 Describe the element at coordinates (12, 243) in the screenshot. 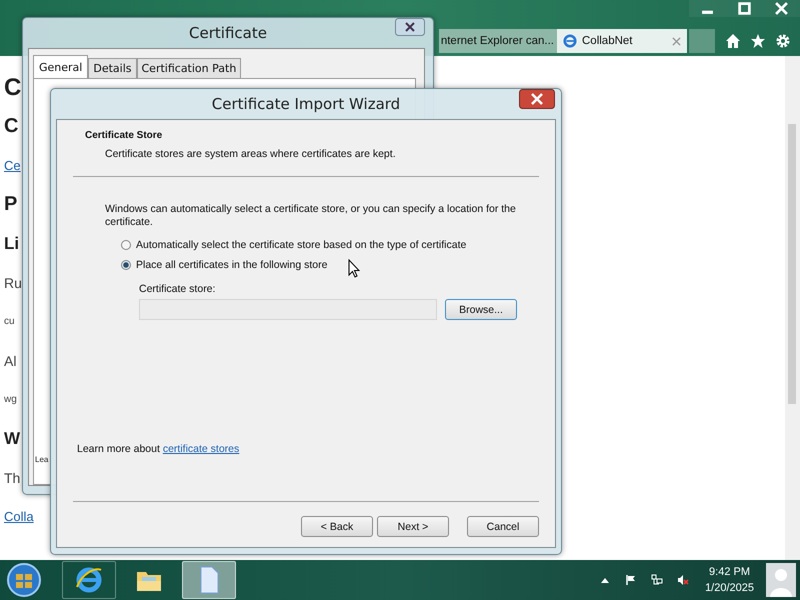

I see `page-heading: Li` at that location.